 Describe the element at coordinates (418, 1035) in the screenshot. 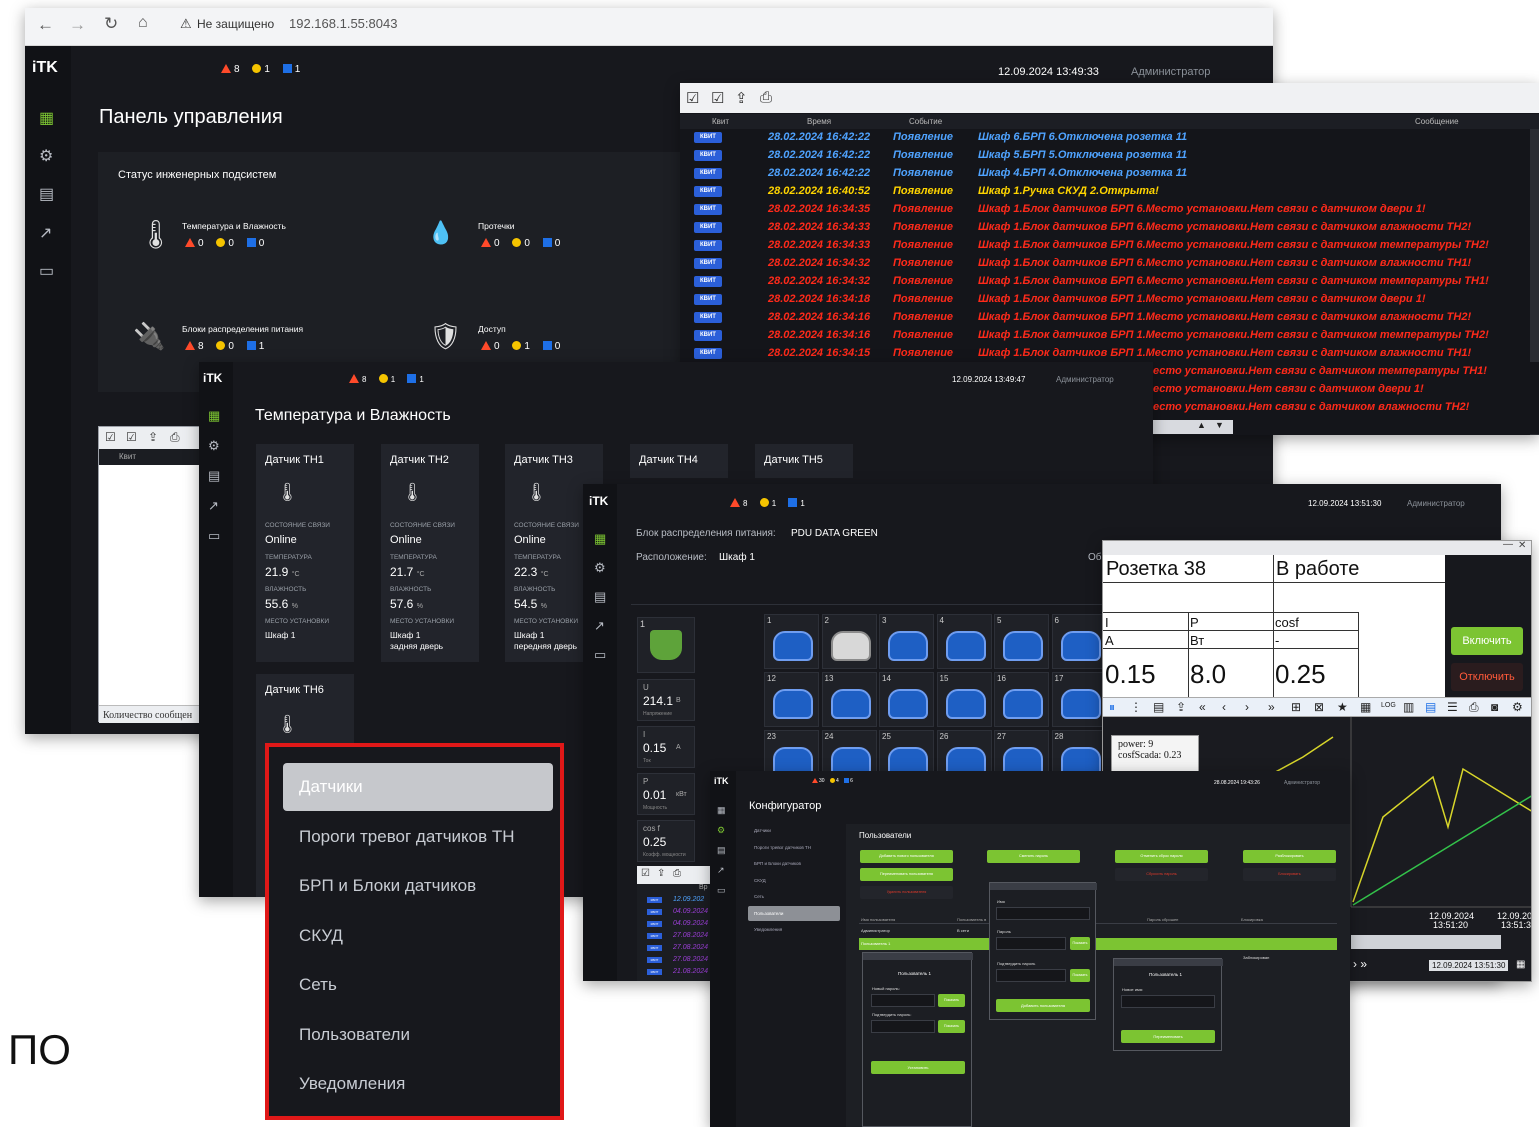

I see `menu-item: Пользователи` at that location.